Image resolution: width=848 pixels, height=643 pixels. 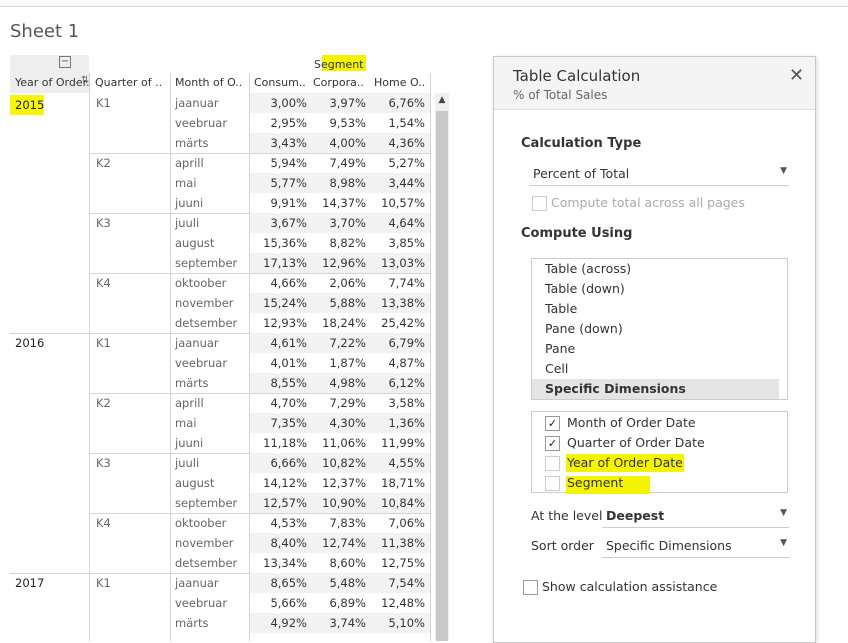 I want to click on value-cell: 11,06%, so click(x=339, y=443).